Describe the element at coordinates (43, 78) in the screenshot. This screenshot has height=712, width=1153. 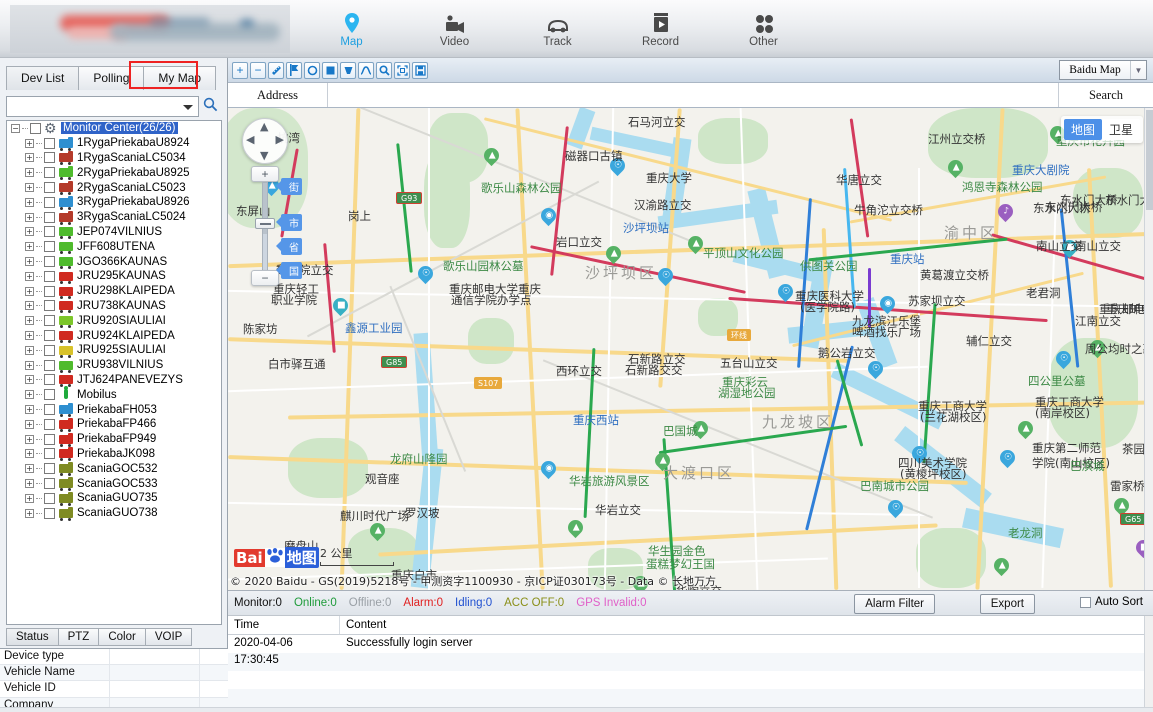
I see `tab-dev-list: Dev List` at that location.